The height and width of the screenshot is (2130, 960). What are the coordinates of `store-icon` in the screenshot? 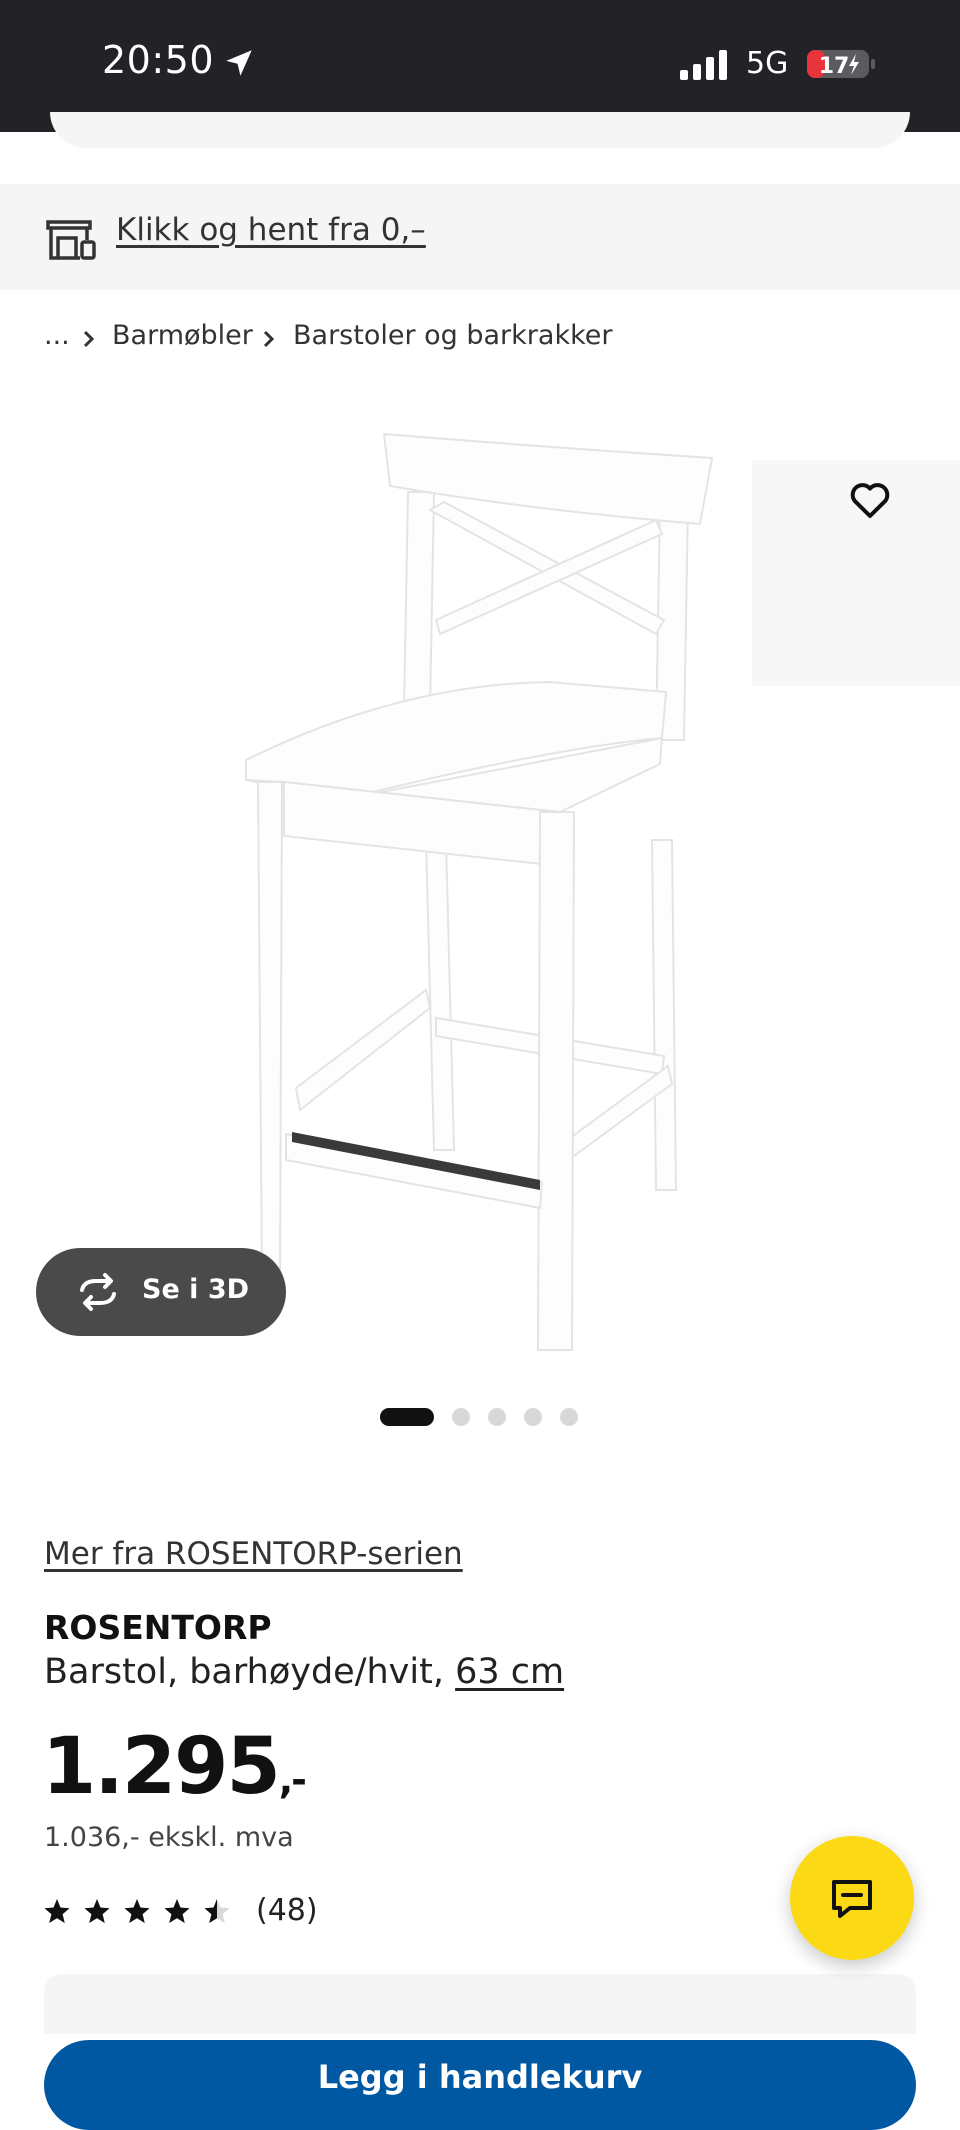 It's located at (71, 240).